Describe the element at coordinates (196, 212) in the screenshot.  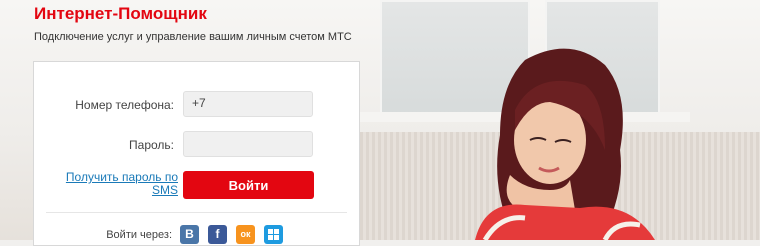
I see `divider` at that location.